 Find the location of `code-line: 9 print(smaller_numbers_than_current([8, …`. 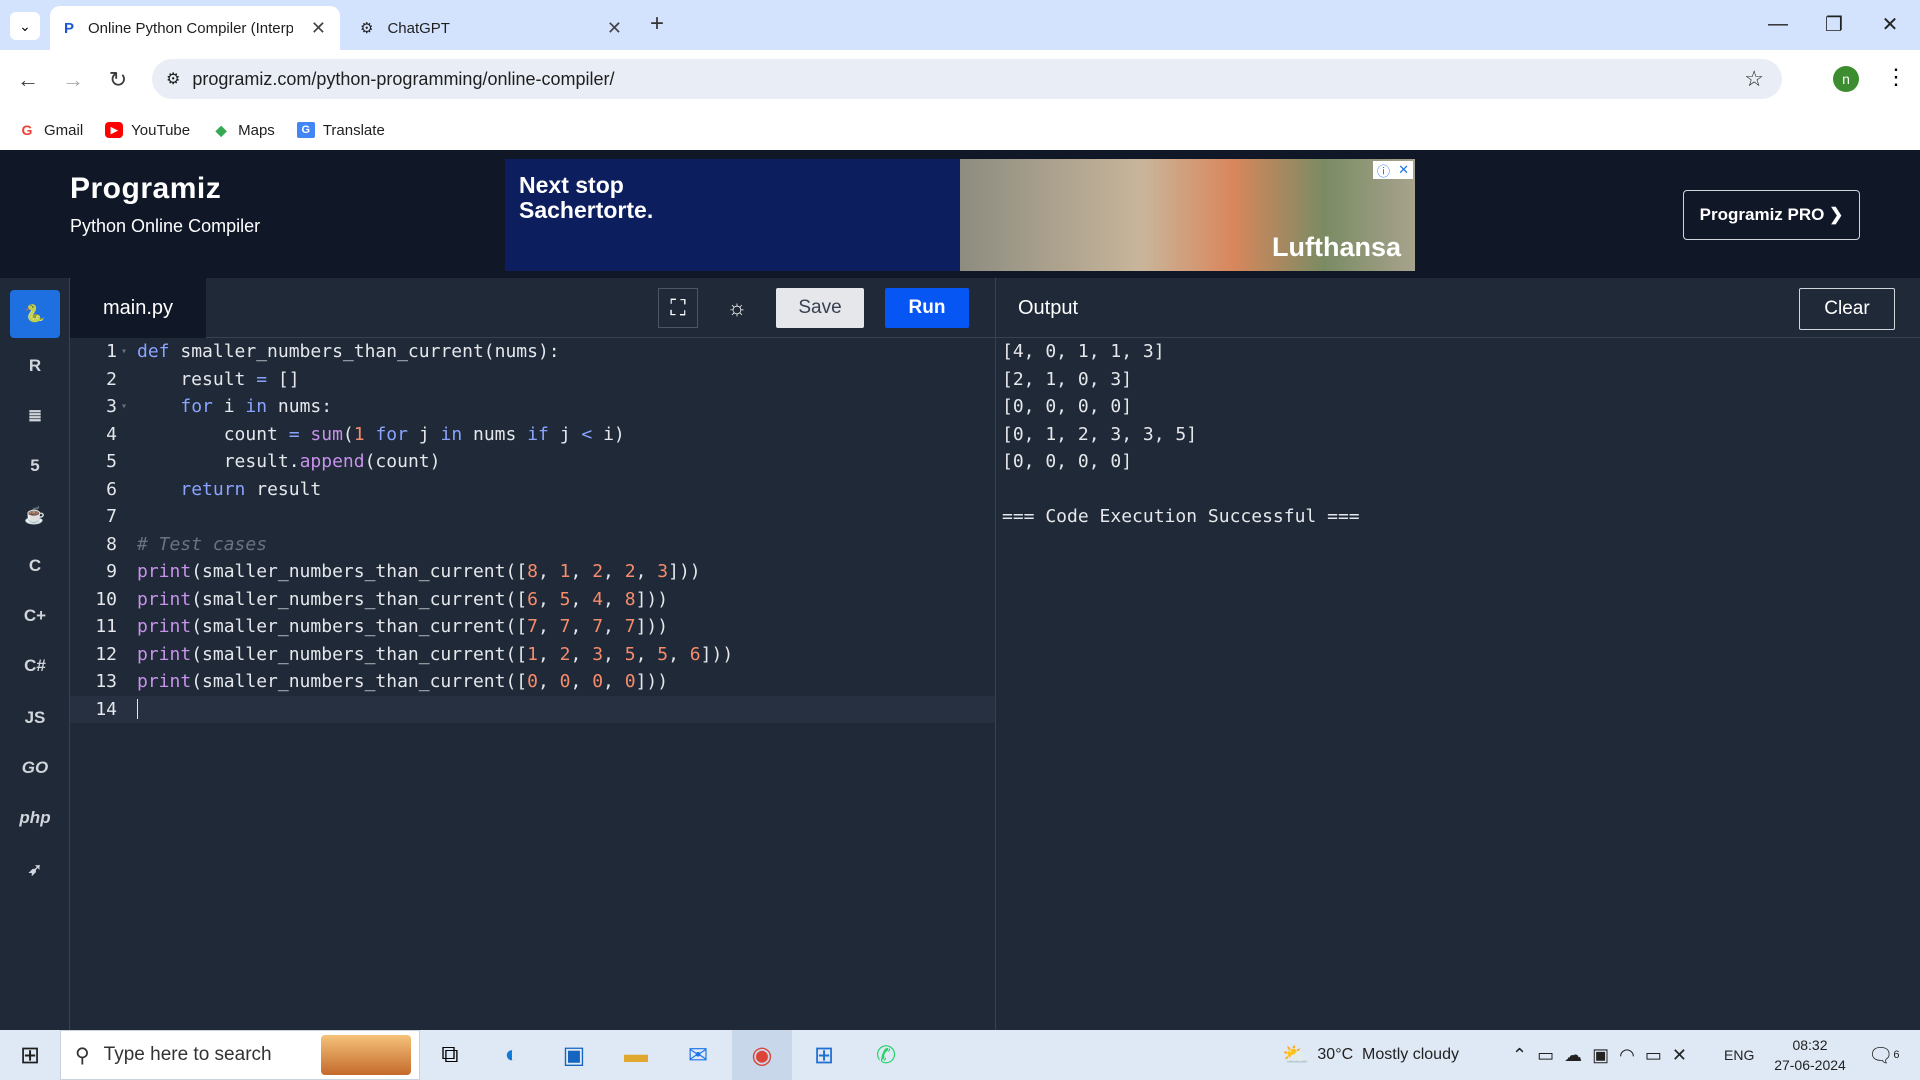

code-line: 9 print(smaller_numbers_than_current([8, … is located at coordinates (403, 572).